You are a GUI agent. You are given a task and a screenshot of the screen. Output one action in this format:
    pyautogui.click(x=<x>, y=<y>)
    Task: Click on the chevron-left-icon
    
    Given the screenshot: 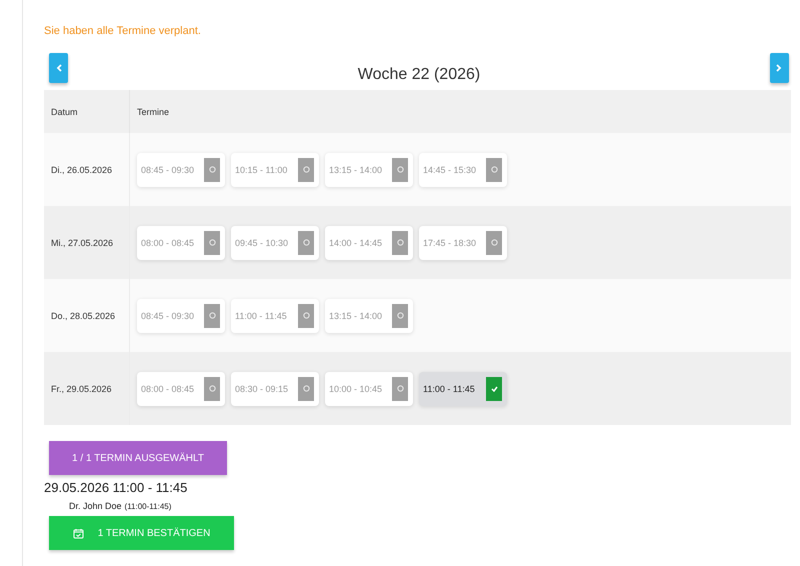 What is the action you would take?
    pyautogui.click(x=59, y=68)
    